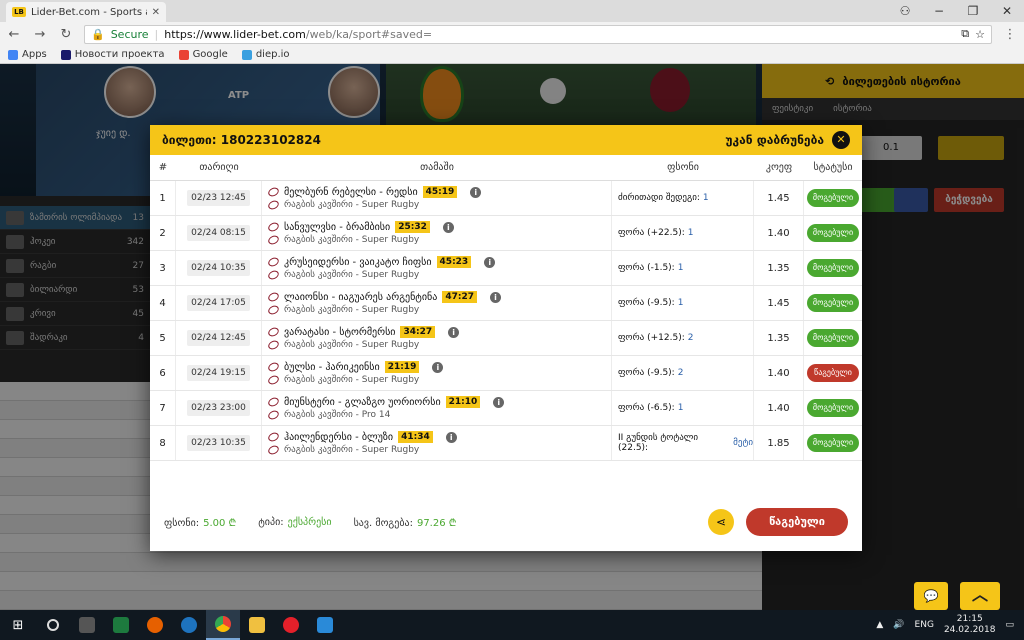 This screenshot has width=1024, height=640. What do you see at coordinates (163, 198) in the screenshot?
I see `row-index: 1` at bounding box center [163, 198].